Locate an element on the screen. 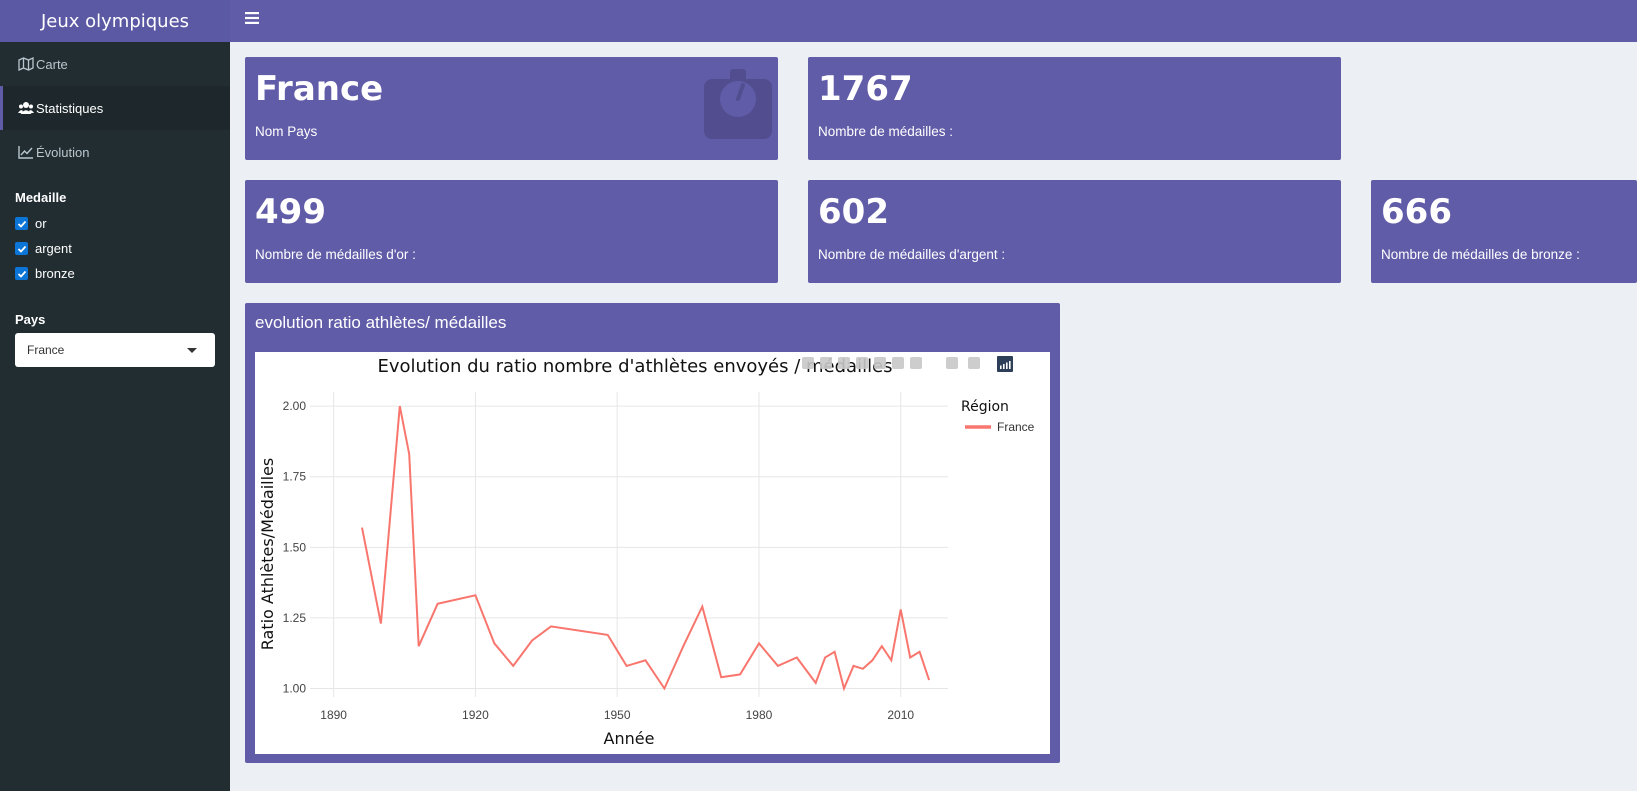  medal-option-bronze: bronze is located at coordinates (115, 273).